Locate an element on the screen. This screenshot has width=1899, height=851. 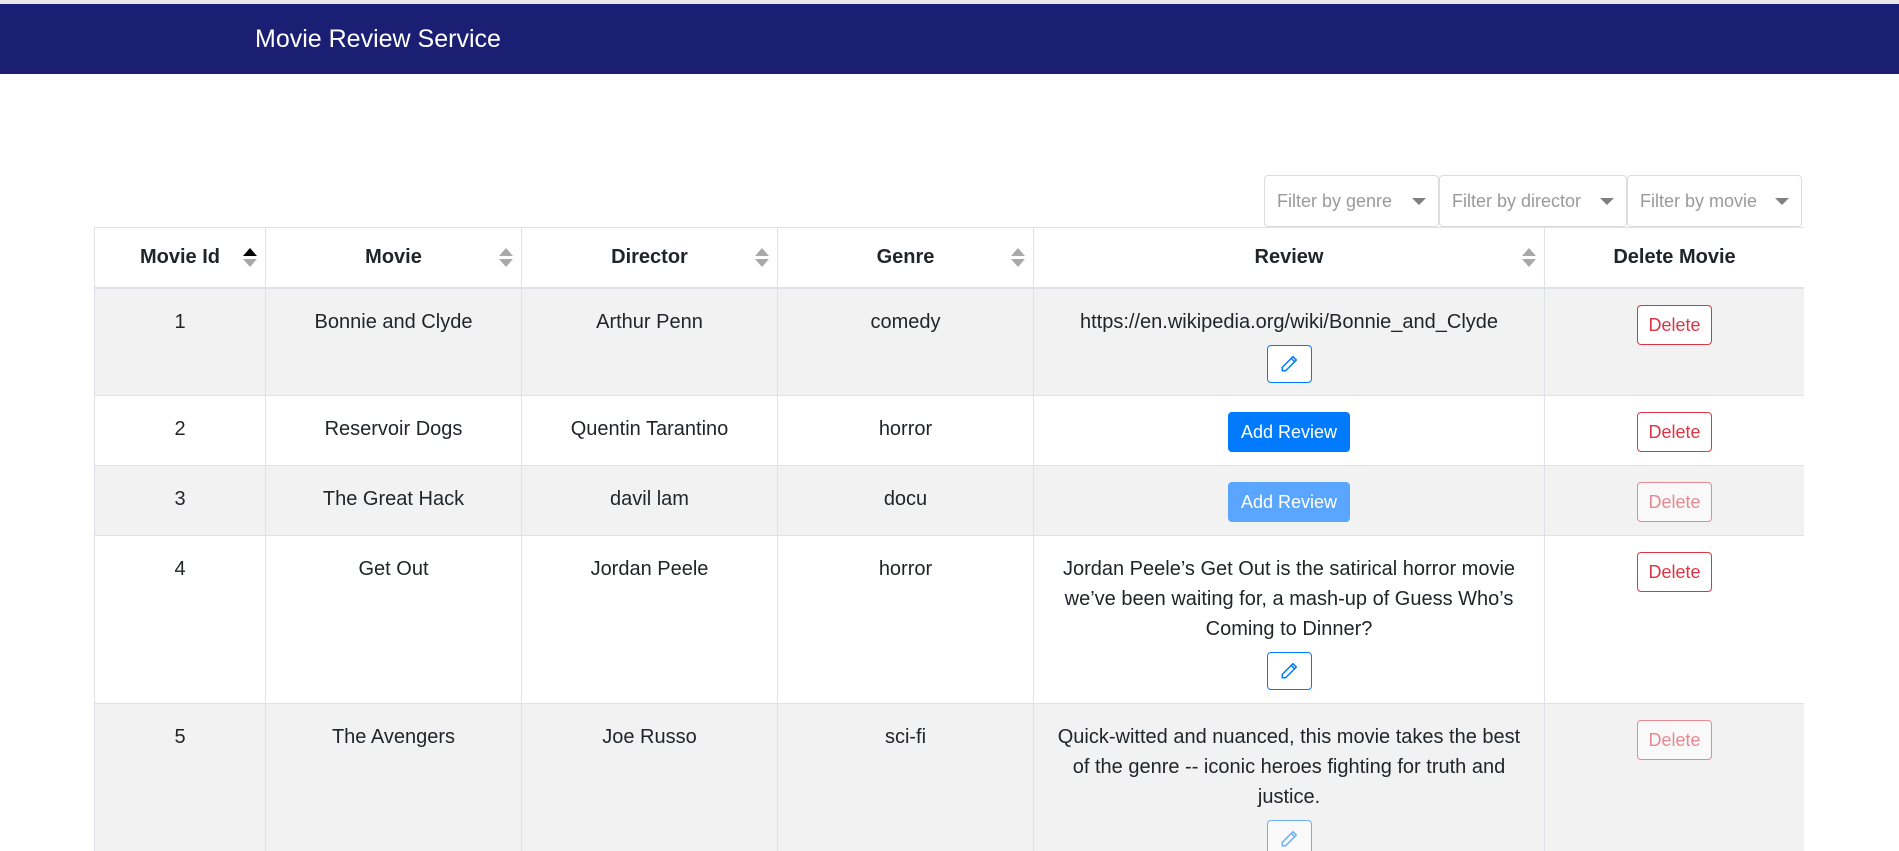
cell-director: Jordan Peele is located at coordinates (649, 619).